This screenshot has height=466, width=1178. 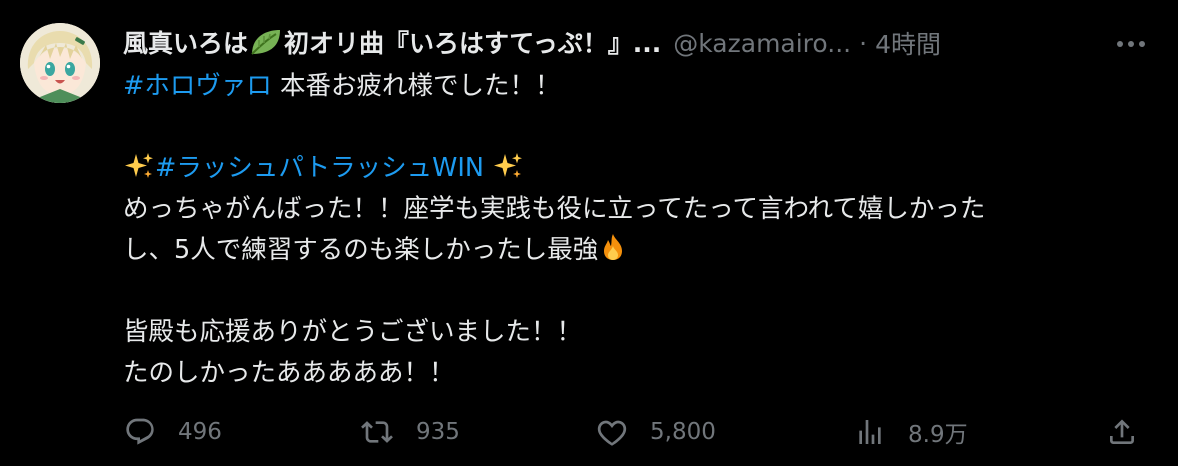 What do you see at coordinates (938, 435) in the screenshot?
I see `views-count: 8.9万` at bounding box center [938, 435].